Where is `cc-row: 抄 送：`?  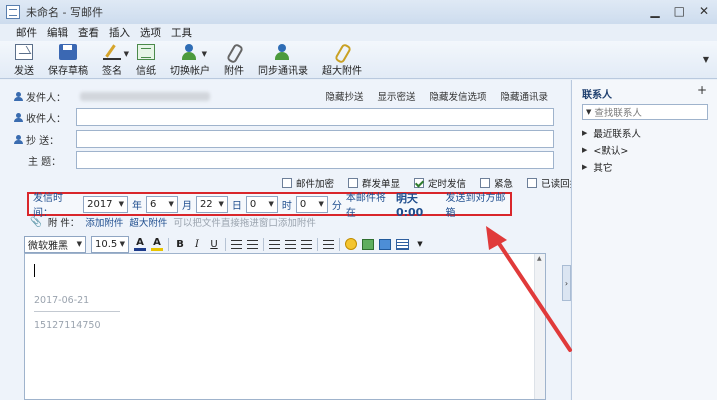 cc-row: 抄 送： is located at coordinates (284, 139).